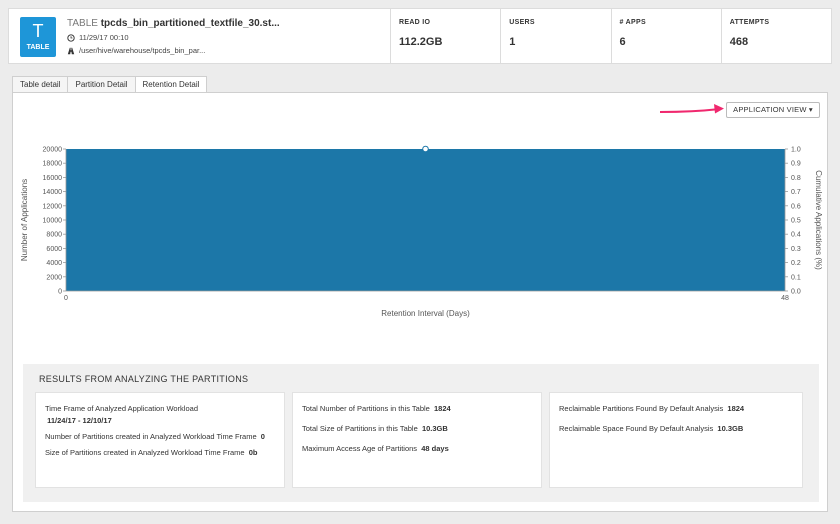 The height and width of the screenshot is (524, 840). I want to click on stat-label: USERS, so click(522, 22).